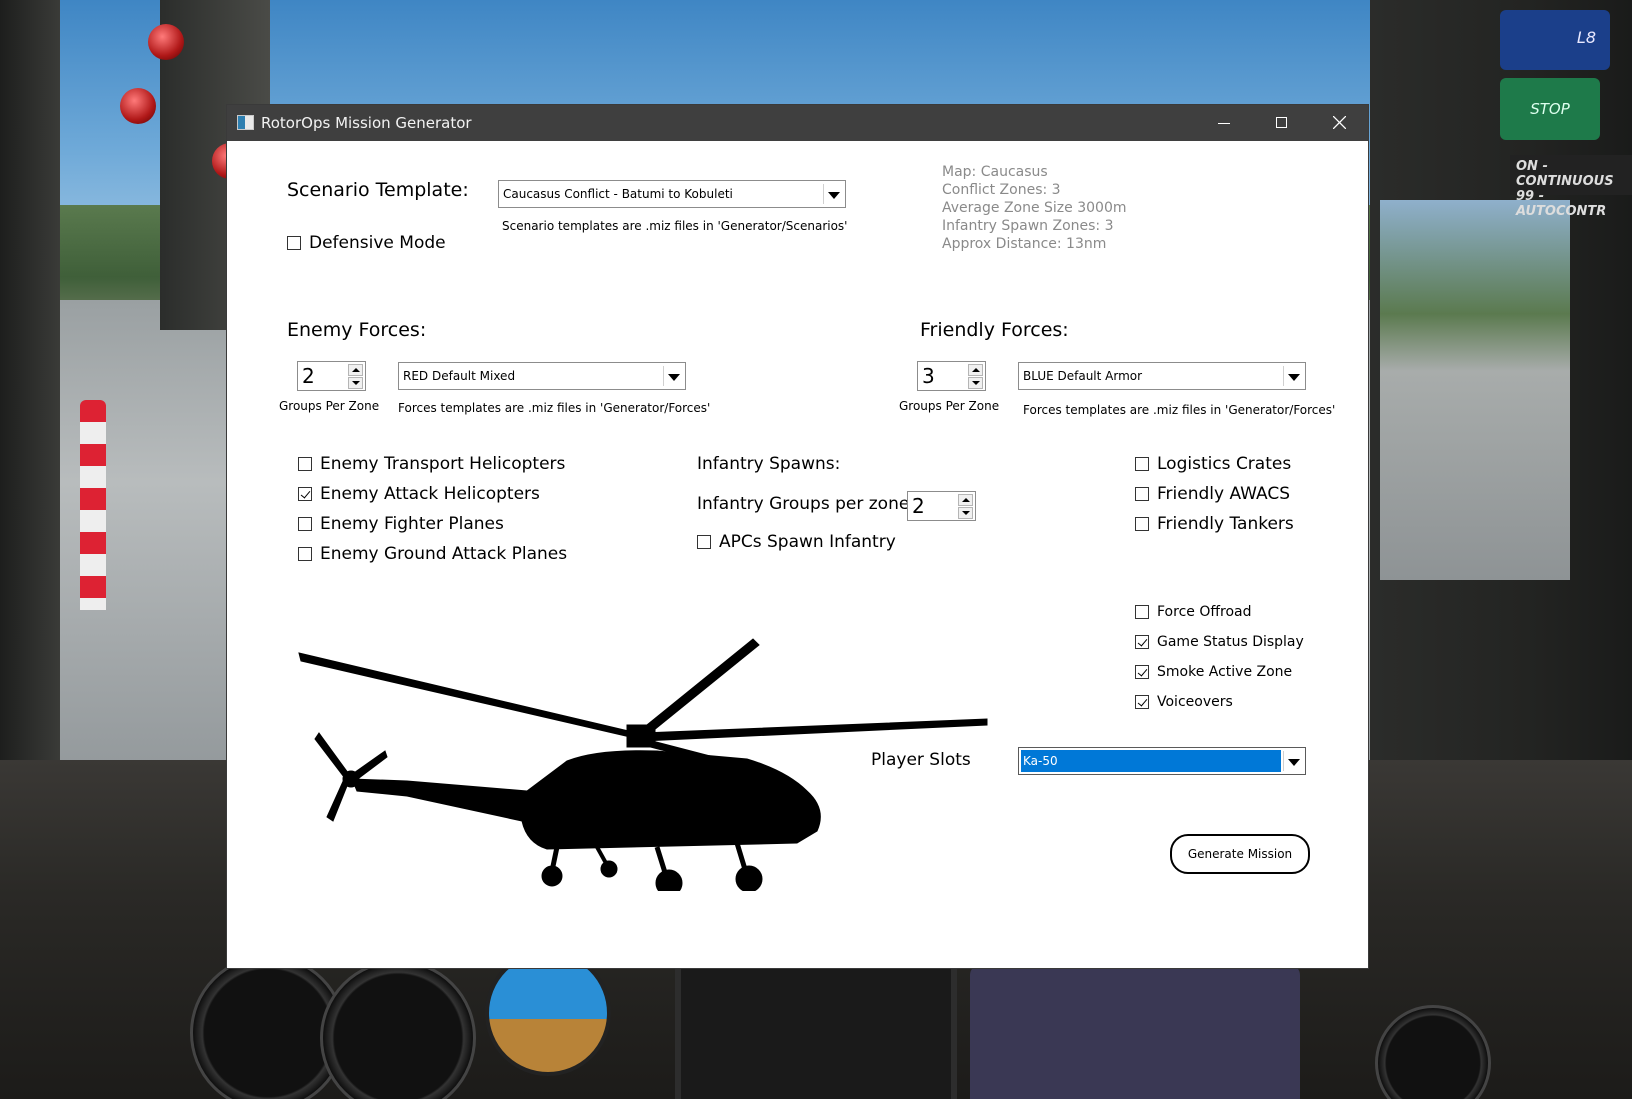 This screenshot has height=1099, width=1632. Describe the element at coordinates (918, 506) in the screenshot. I see `infantry-groups-value: 2` at that location.